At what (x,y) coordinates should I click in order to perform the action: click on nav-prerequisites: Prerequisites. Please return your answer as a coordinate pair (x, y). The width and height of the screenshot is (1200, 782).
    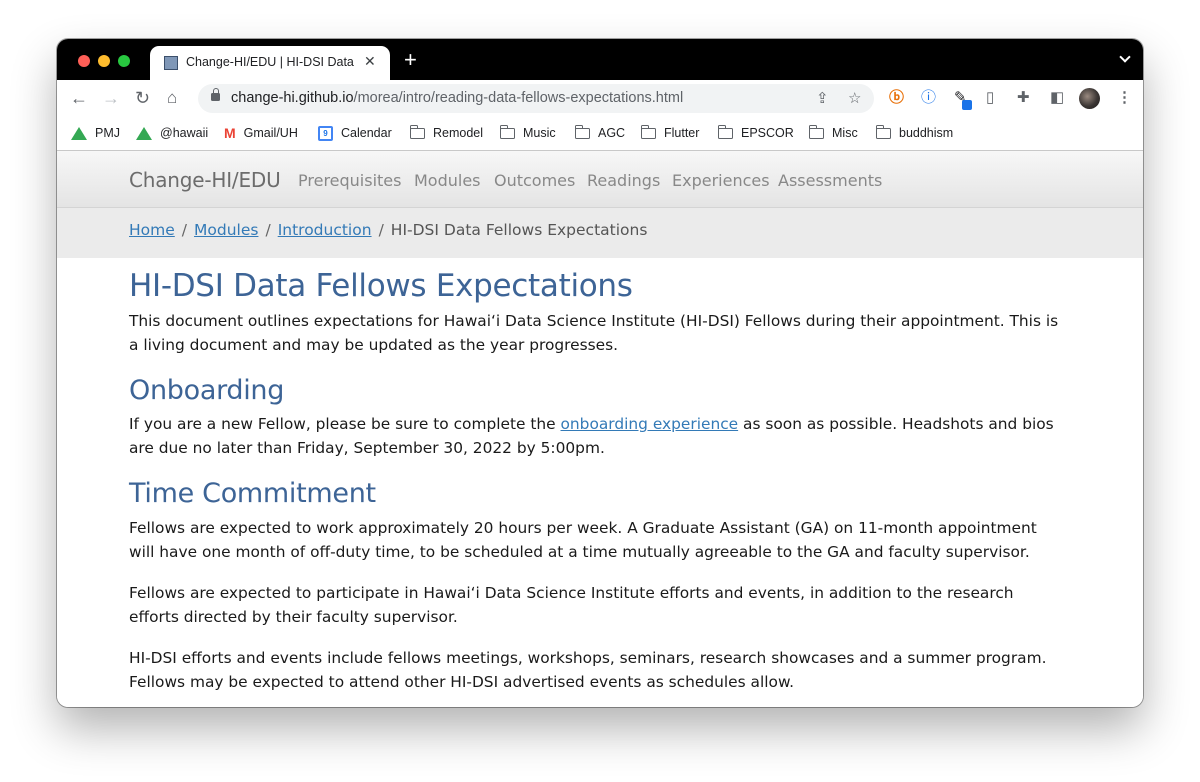
    Looking at the image, I should click on (349, 180).